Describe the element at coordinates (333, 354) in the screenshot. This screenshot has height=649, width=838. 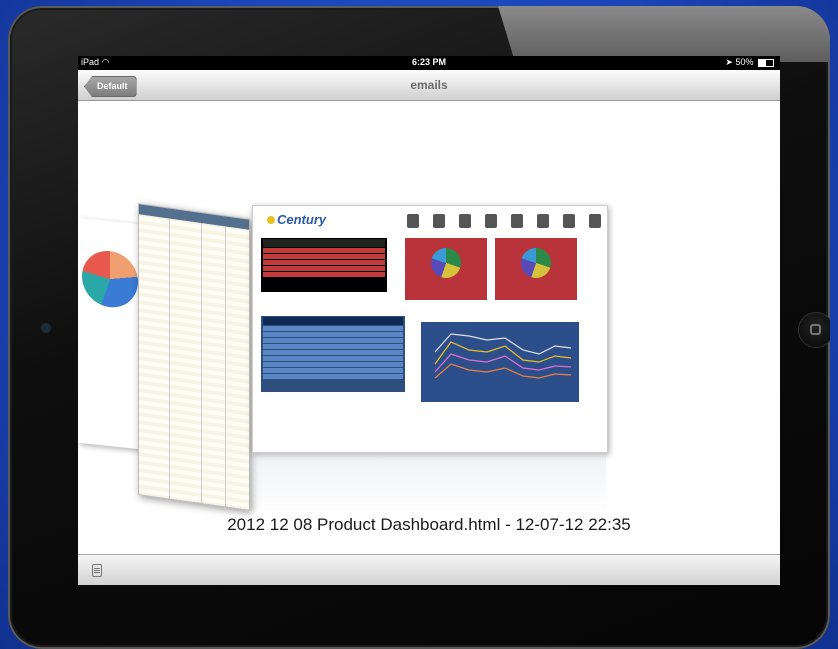
I see `revenue-table-thumbnail` at that location.